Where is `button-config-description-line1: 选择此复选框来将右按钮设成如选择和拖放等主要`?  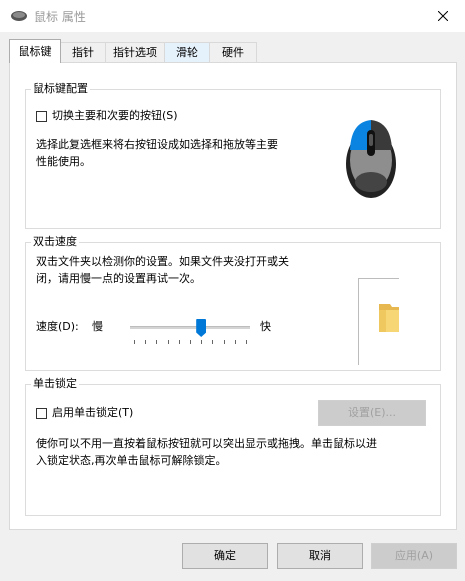 button-config-description-line1: 选择此复选框来将右按钮设成如选择和拖放等主要 is located at coordinates (157, 144).